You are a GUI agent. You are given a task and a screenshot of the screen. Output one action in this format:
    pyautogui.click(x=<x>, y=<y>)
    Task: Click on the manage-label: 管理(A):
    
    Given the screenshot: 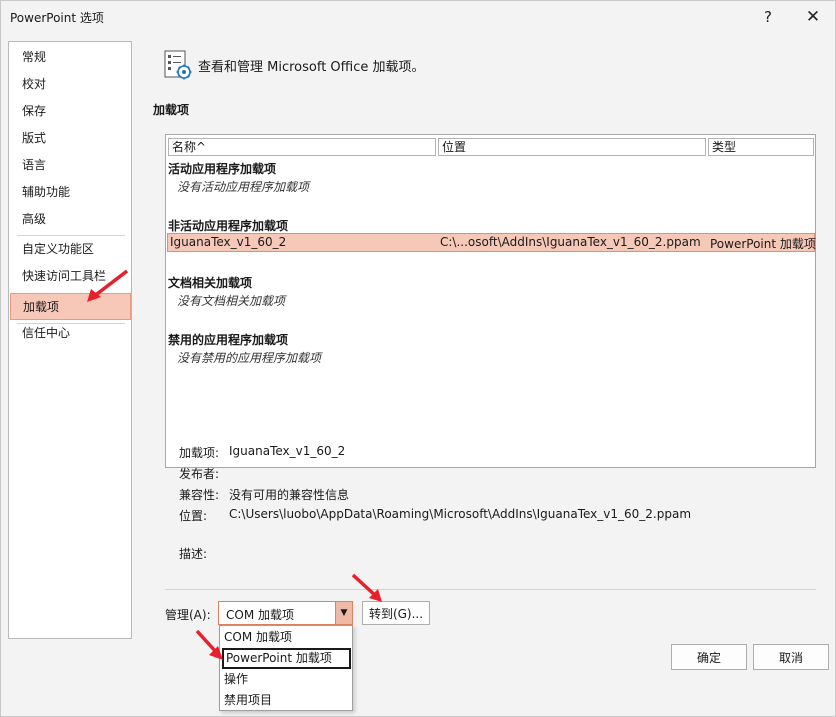 What is the action you would take?
    pyautogui.click(x=188, y=615)
    